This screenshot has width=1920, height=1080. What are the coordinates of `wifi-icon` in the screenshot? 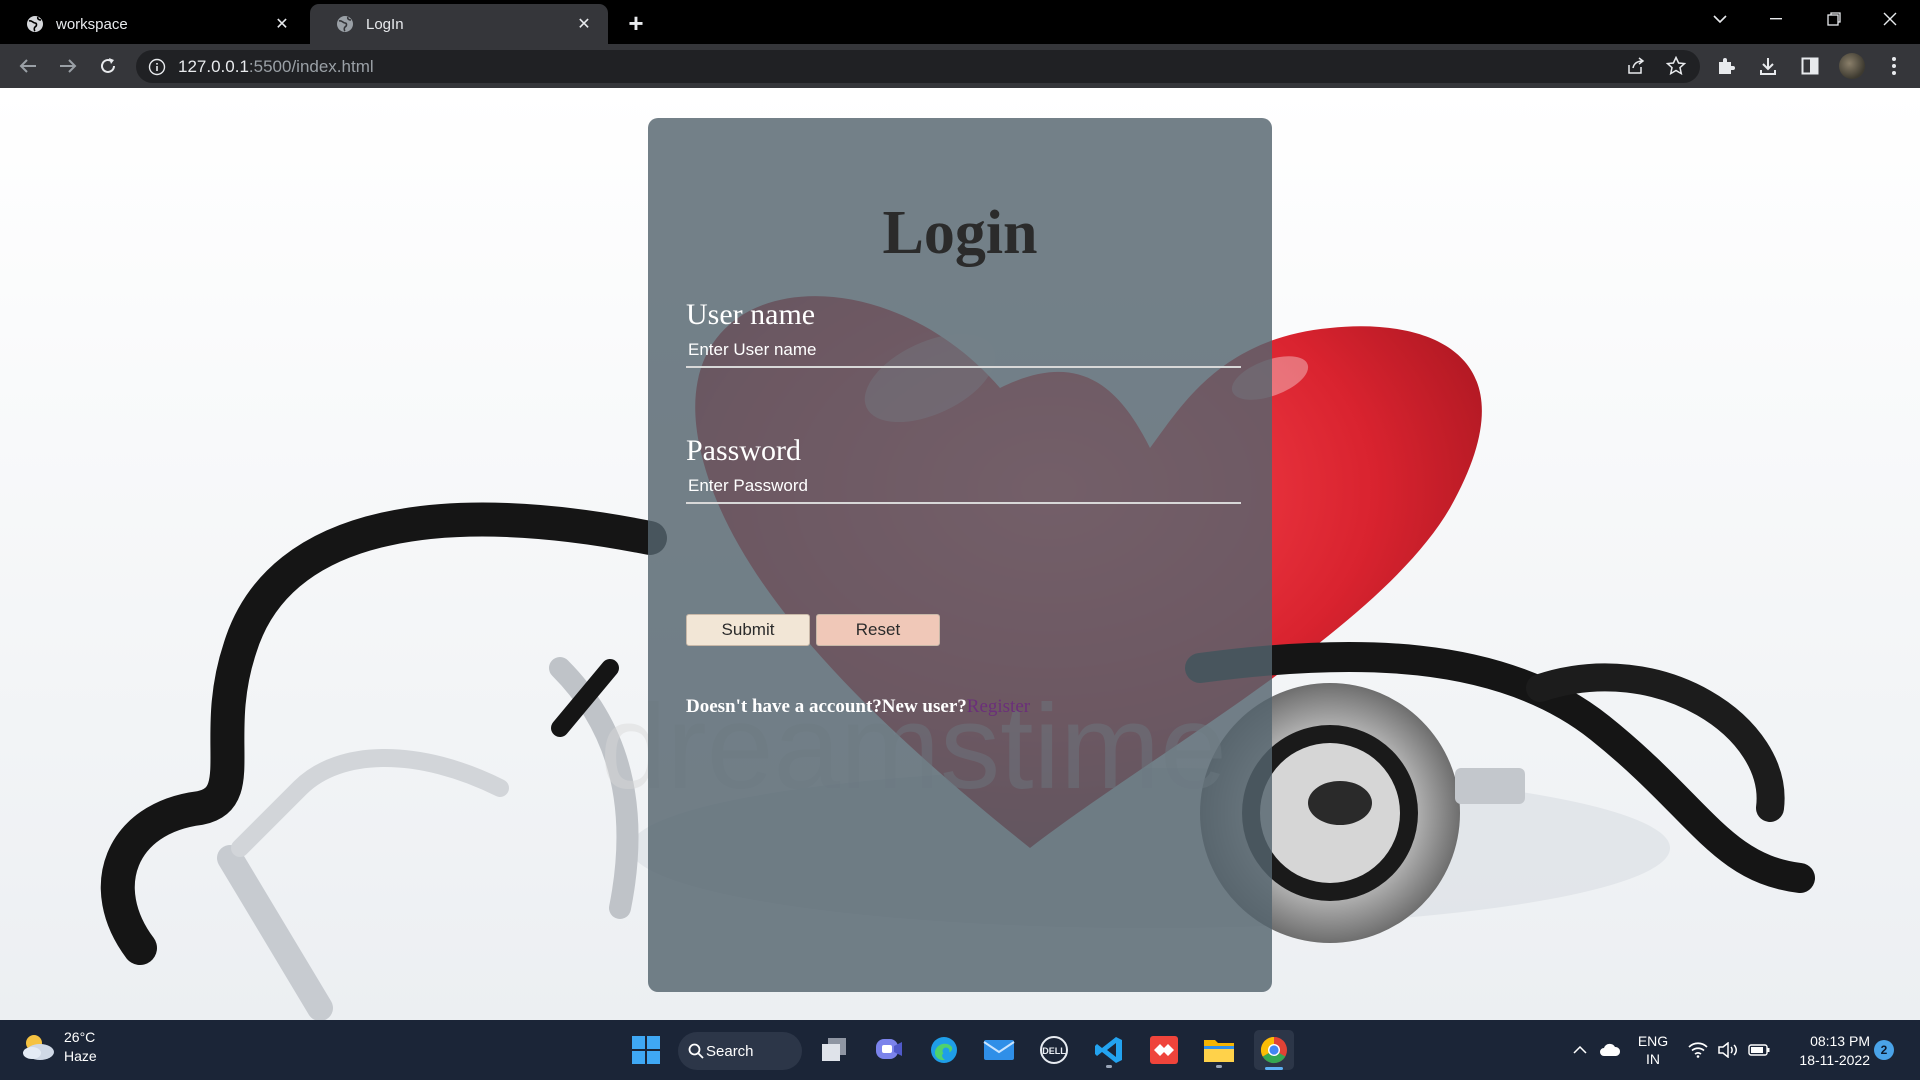 It's located at (1698, 1050).